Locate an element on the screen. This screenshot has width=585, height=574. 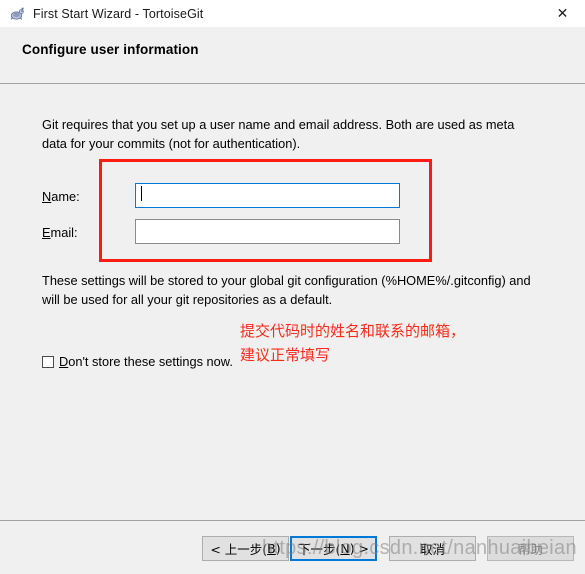
back-button: < 上一步(B) is located at coordinates (245, 548).